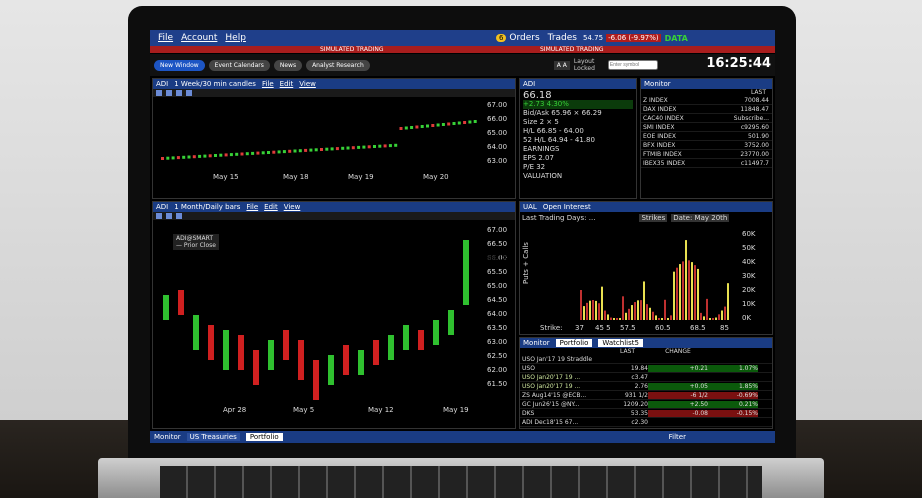  Describe the element at coordinates (653, 218) in the screenshot. I see `oi-strikes-select: Strikes` at that location.